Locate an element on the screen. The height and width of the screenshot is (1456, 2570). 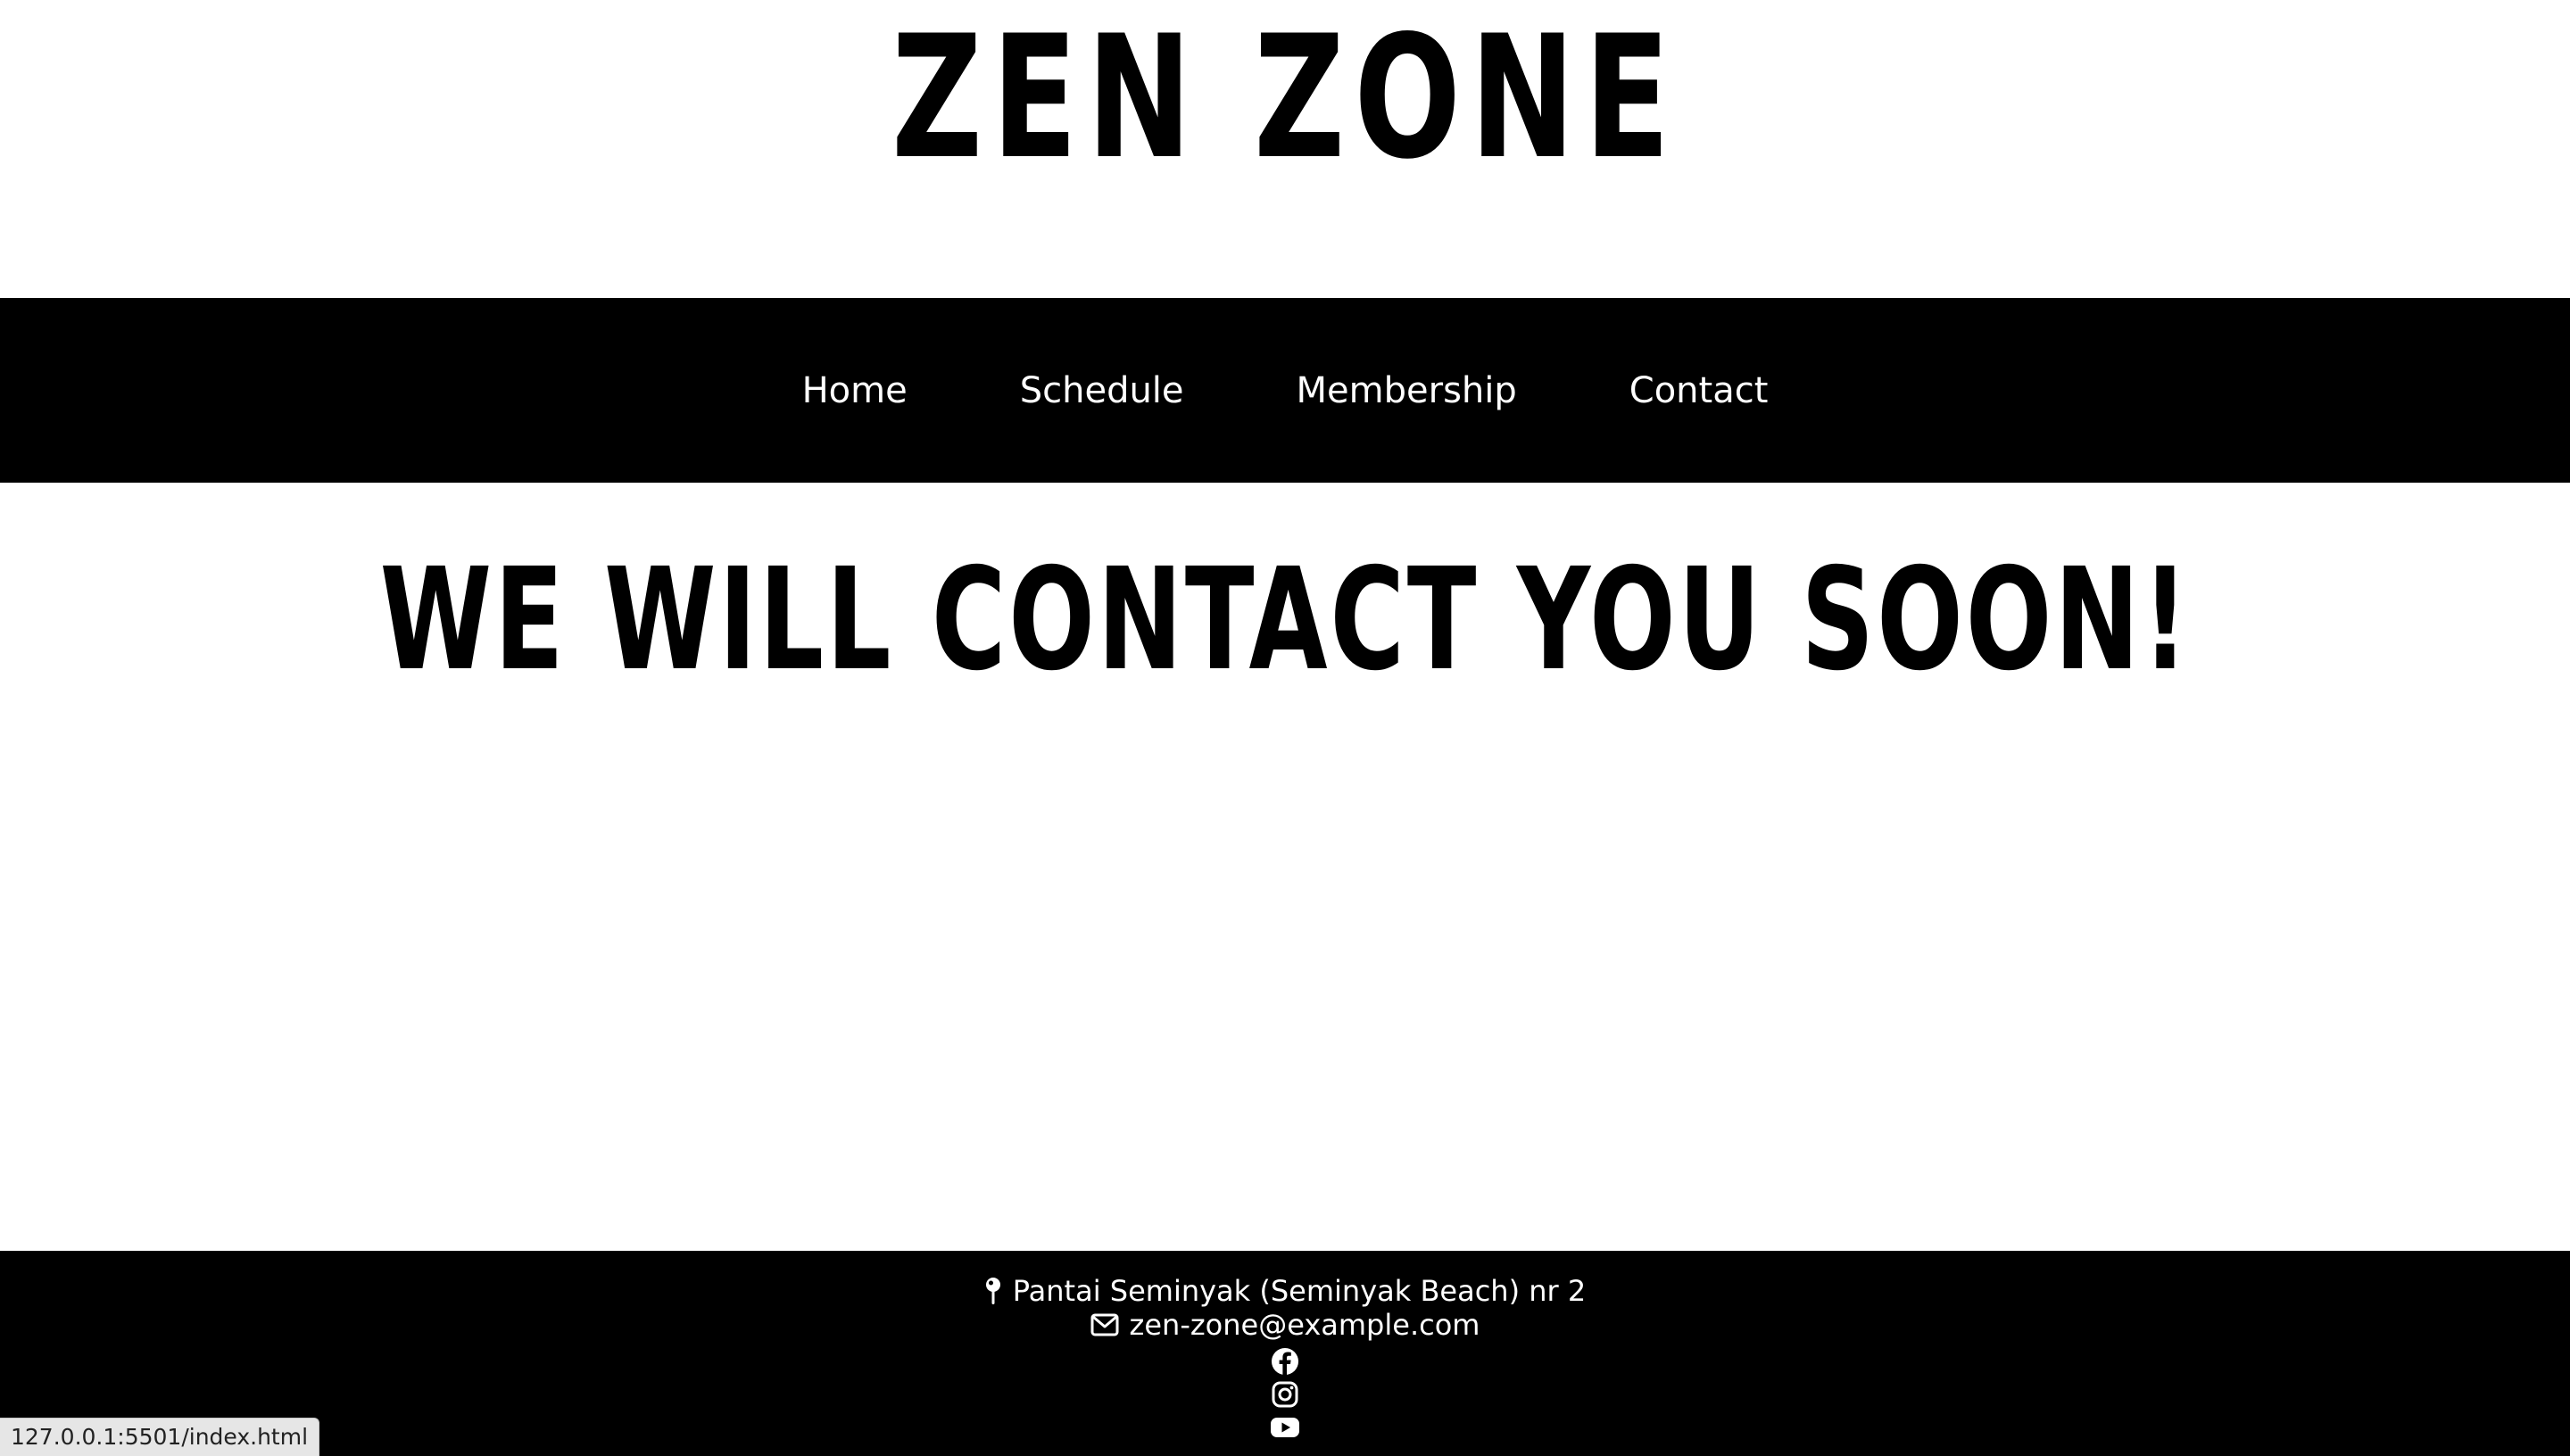
social-links is located at coordinates (1285, 1394).